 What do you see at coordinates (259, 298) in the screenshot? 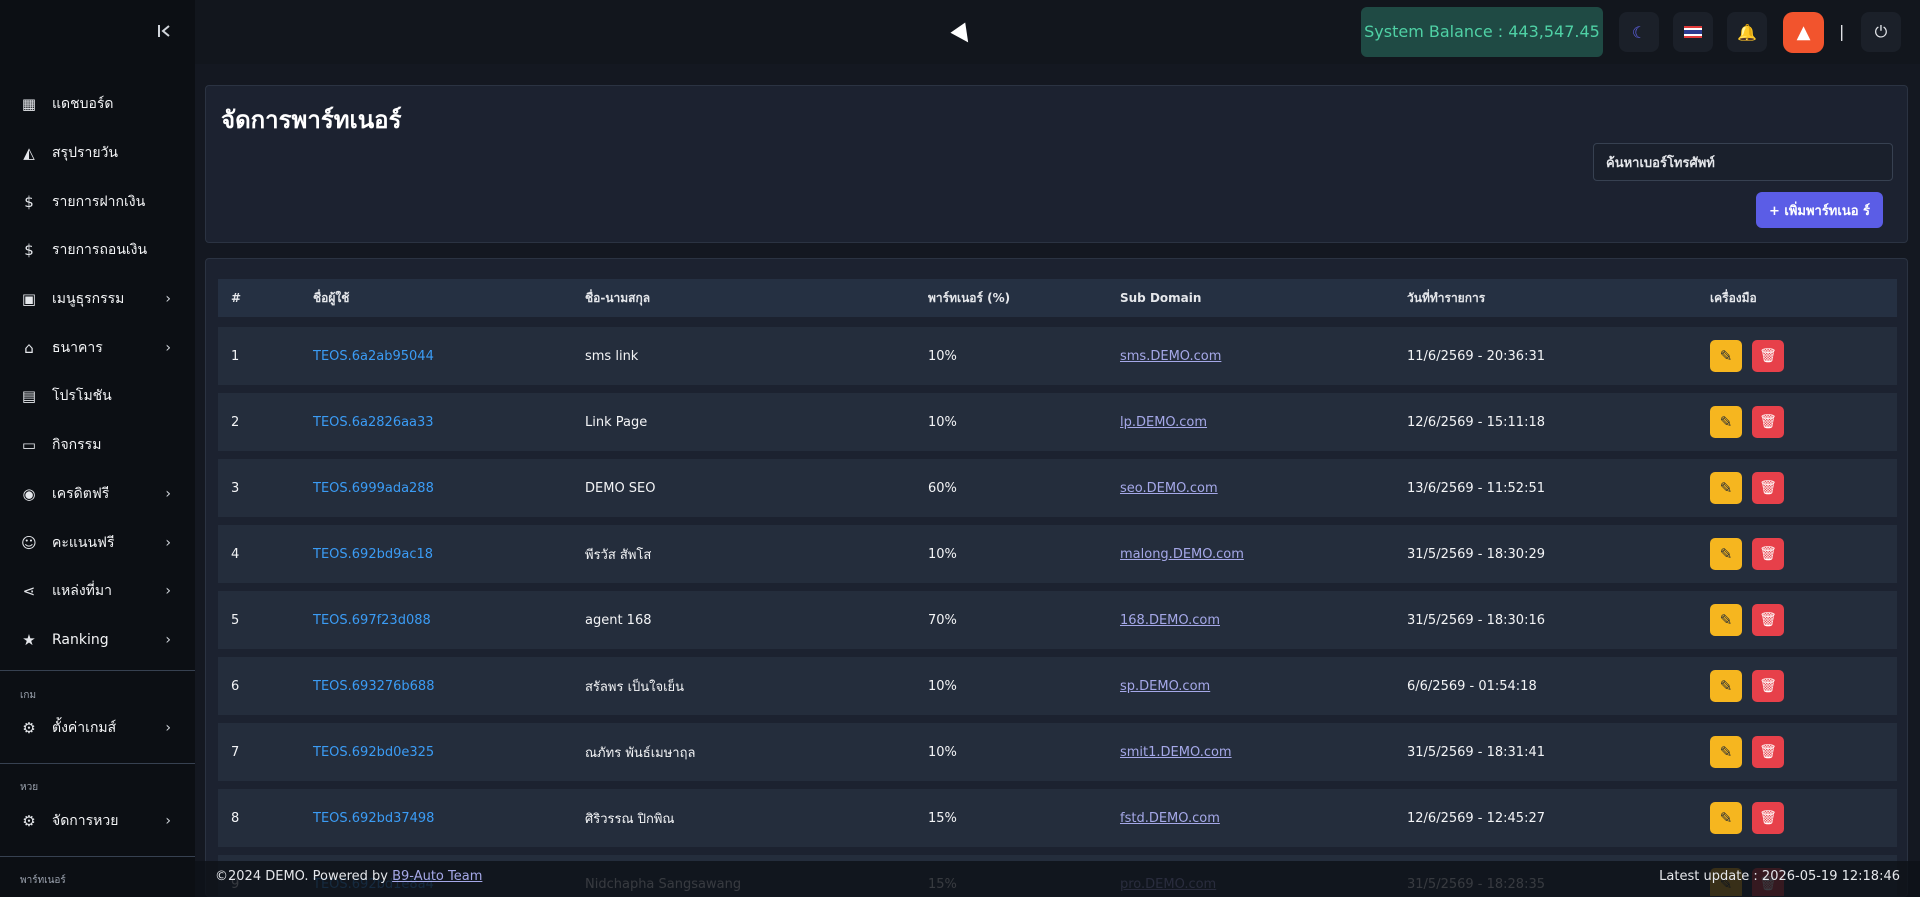
I see `column-header: #` at bounding box center [259, 298].